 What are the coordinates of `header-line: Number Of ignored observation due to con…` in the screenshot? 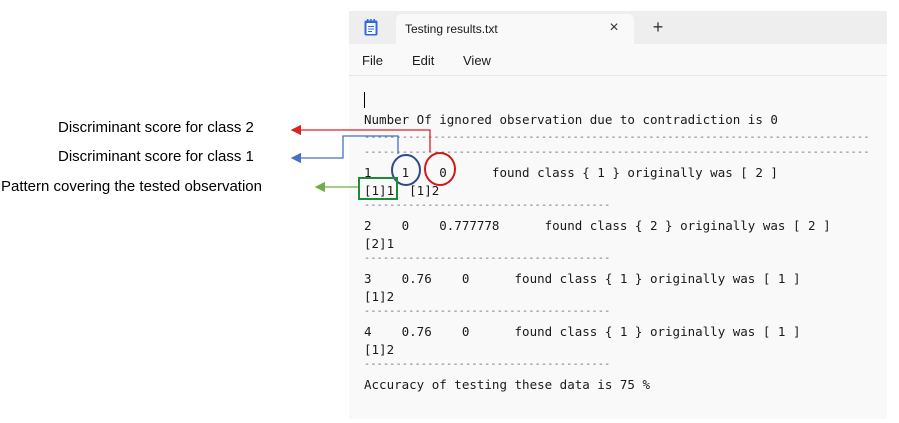 It's located at (571, 119).